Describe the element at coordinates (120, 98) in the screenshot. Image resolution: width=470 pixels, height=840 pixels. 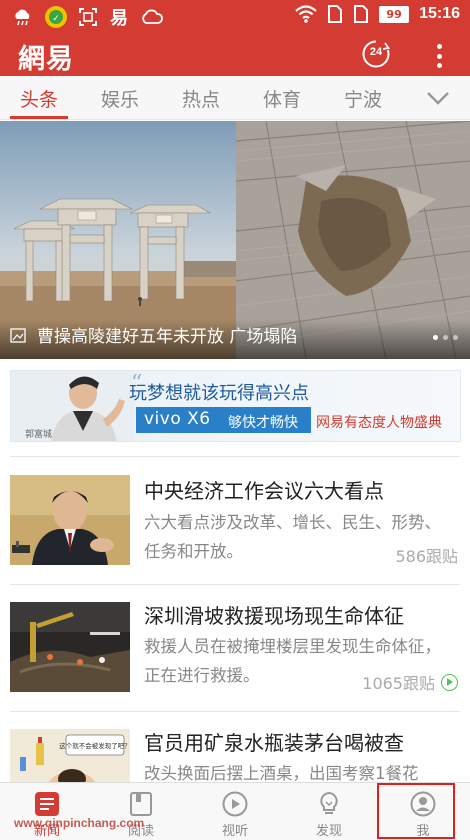
I see `tab-yule: 娱乐` at that location.